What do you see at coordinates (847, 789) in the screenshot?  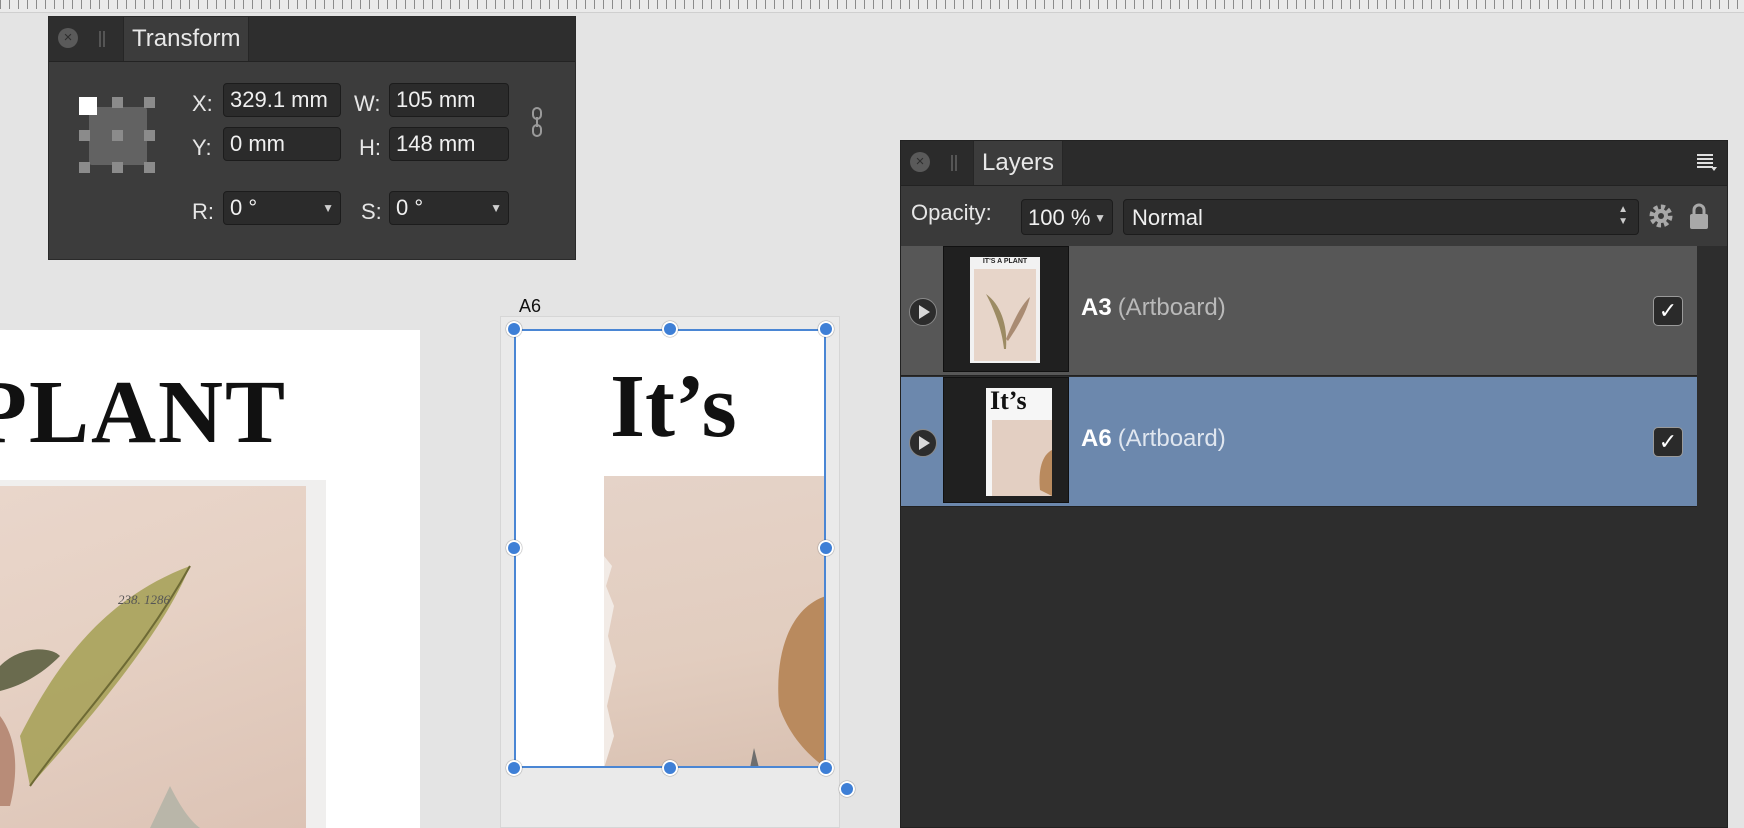 I see `rotate-handle` at bounding box center [847, 789].